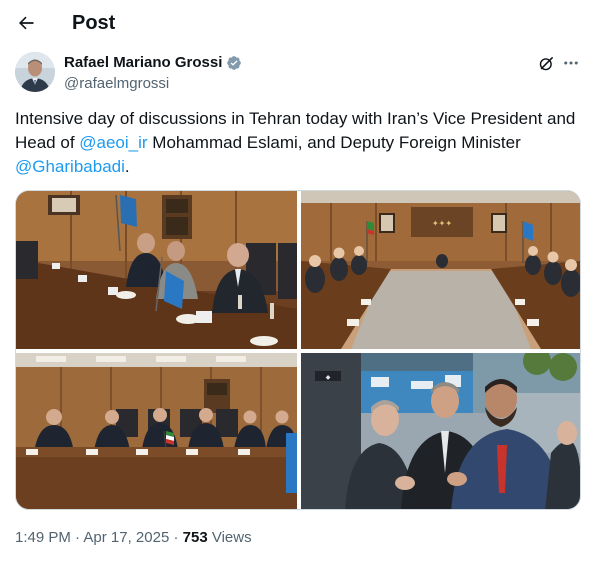  I want to click on grok-icon, so click(546, 63).